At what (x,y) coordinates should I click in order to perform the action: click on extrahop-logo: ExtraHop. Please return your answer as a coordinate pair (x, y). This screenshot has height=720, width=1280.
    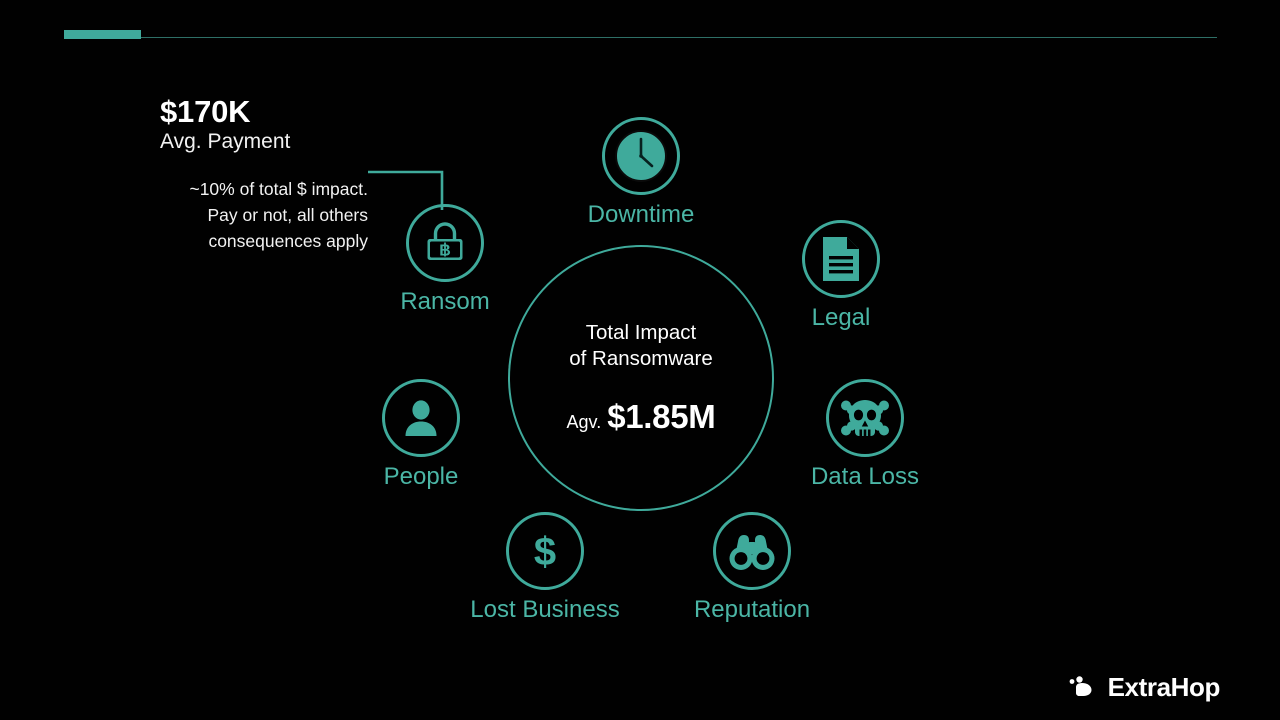
    Looking at the image, I should click on (1144, 687).